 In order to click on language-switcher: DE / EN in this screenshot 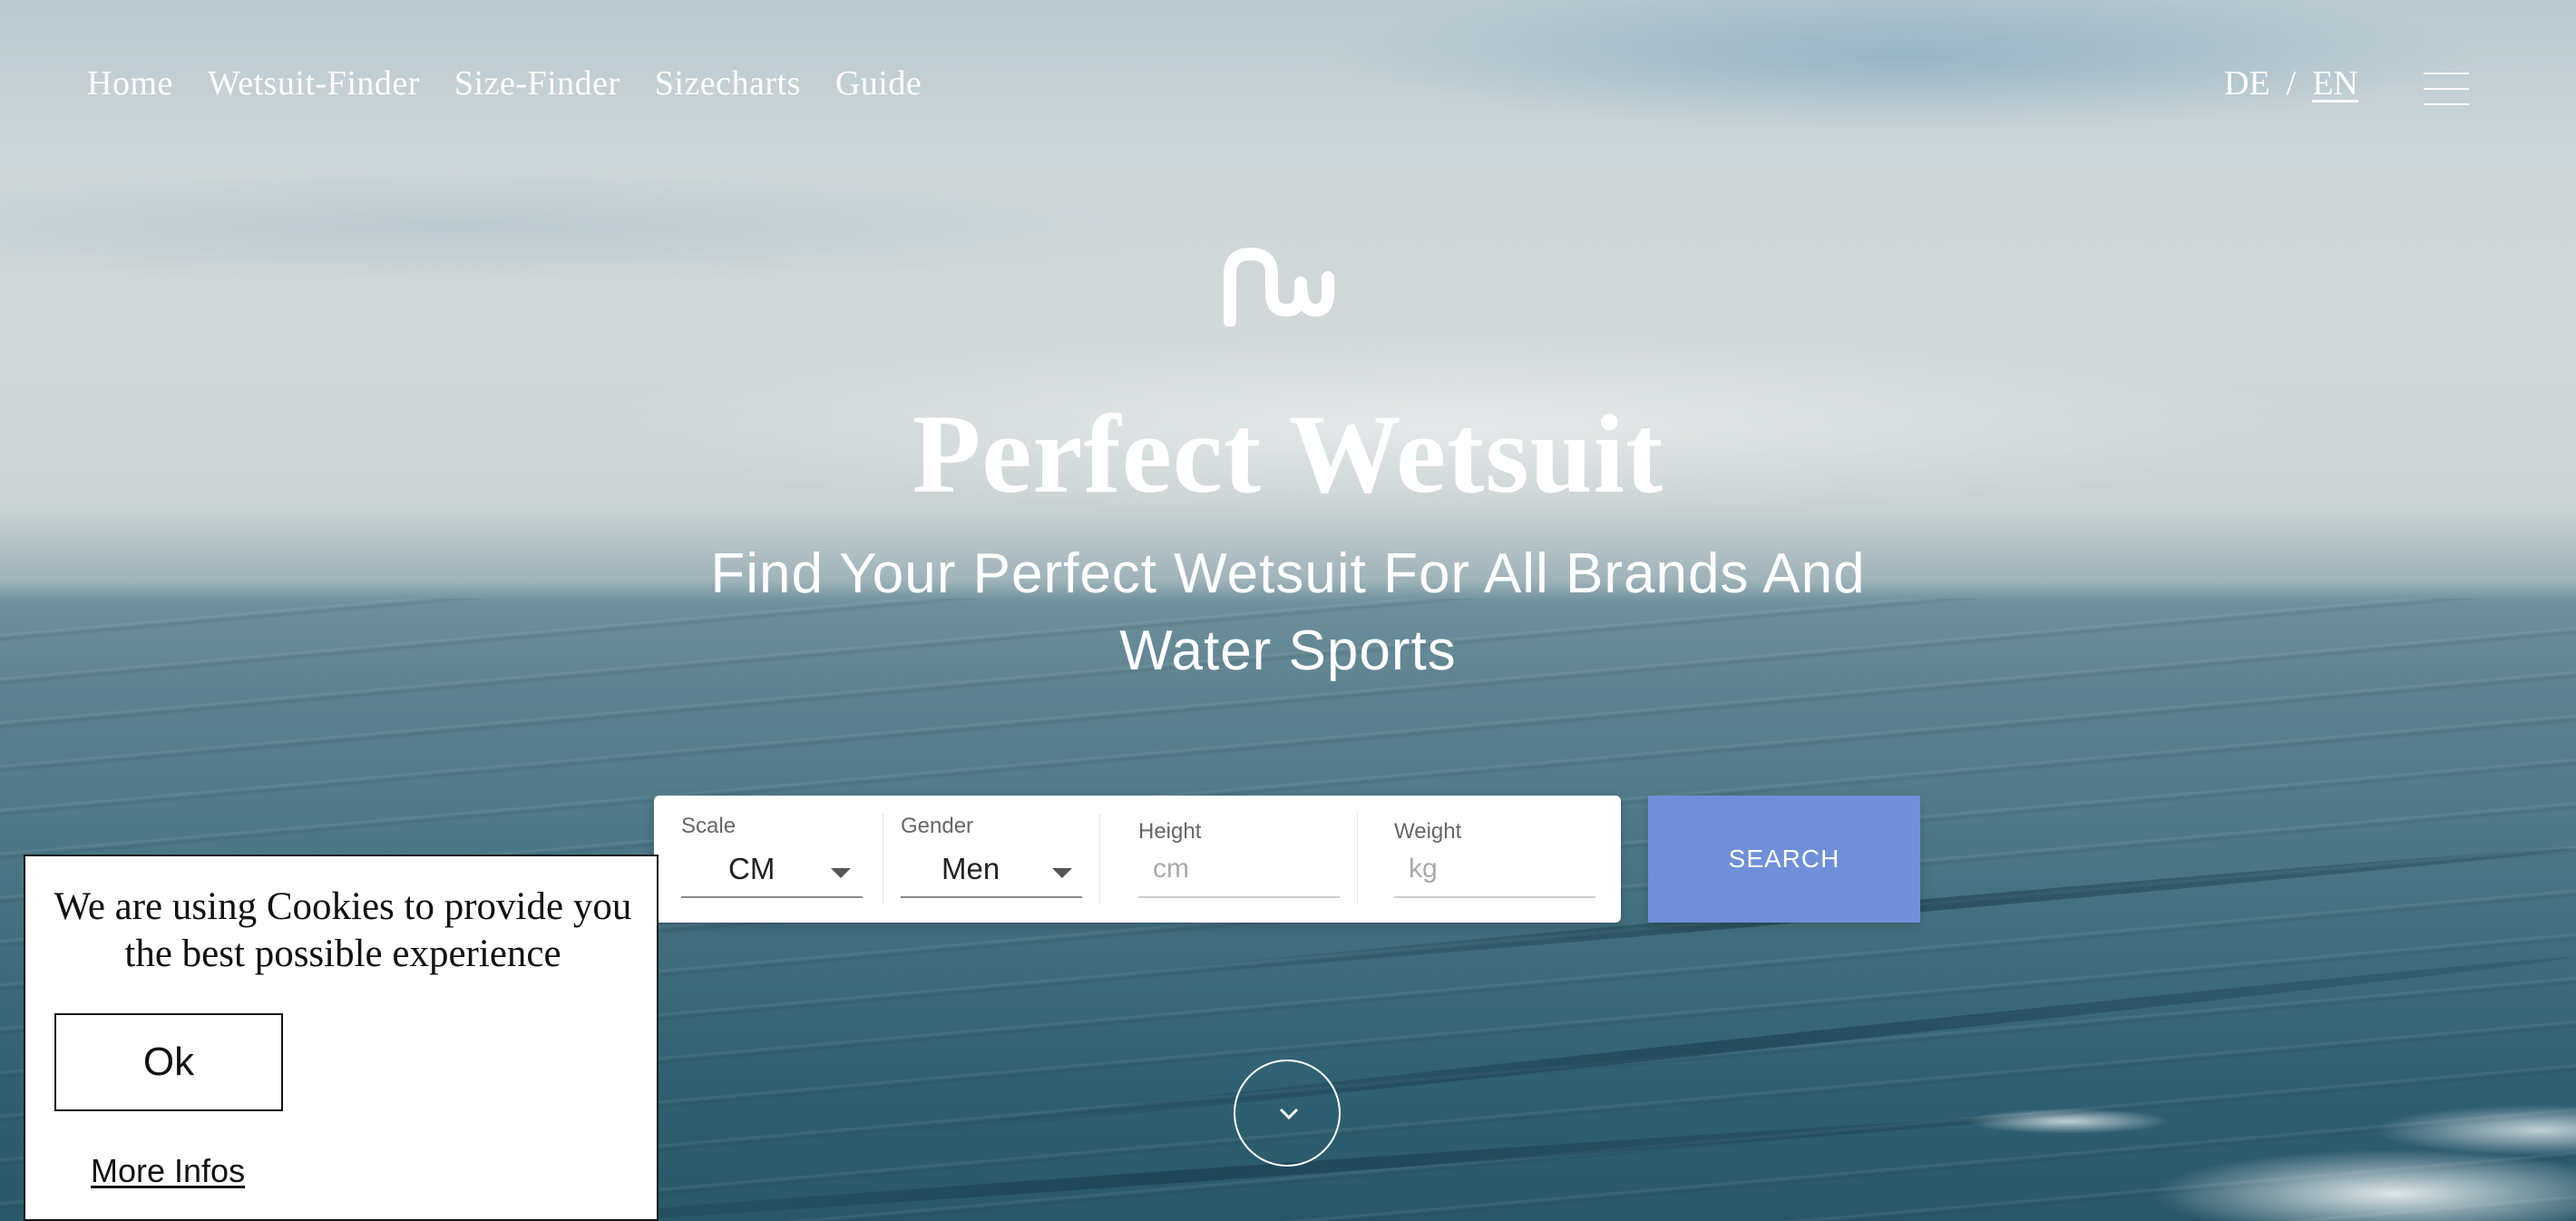, I will do `click(2291, 83)`.